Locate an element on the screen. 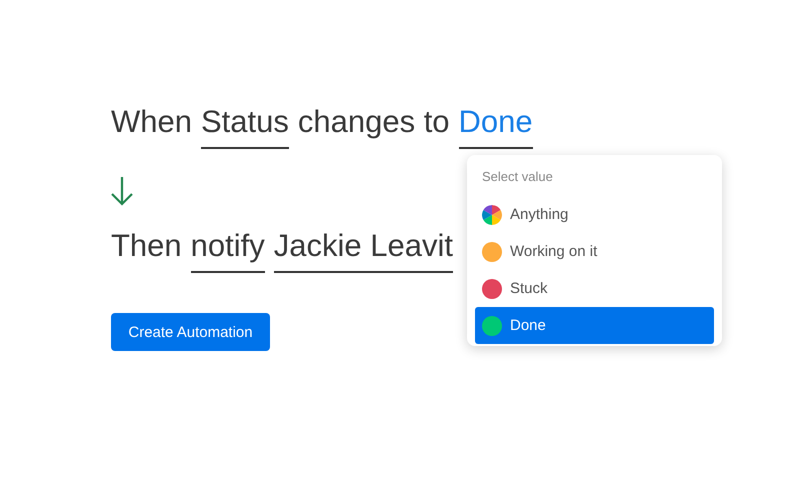 The image size is (800, 480). dropdown-option: Stuck is located at coordinates (594, 288).